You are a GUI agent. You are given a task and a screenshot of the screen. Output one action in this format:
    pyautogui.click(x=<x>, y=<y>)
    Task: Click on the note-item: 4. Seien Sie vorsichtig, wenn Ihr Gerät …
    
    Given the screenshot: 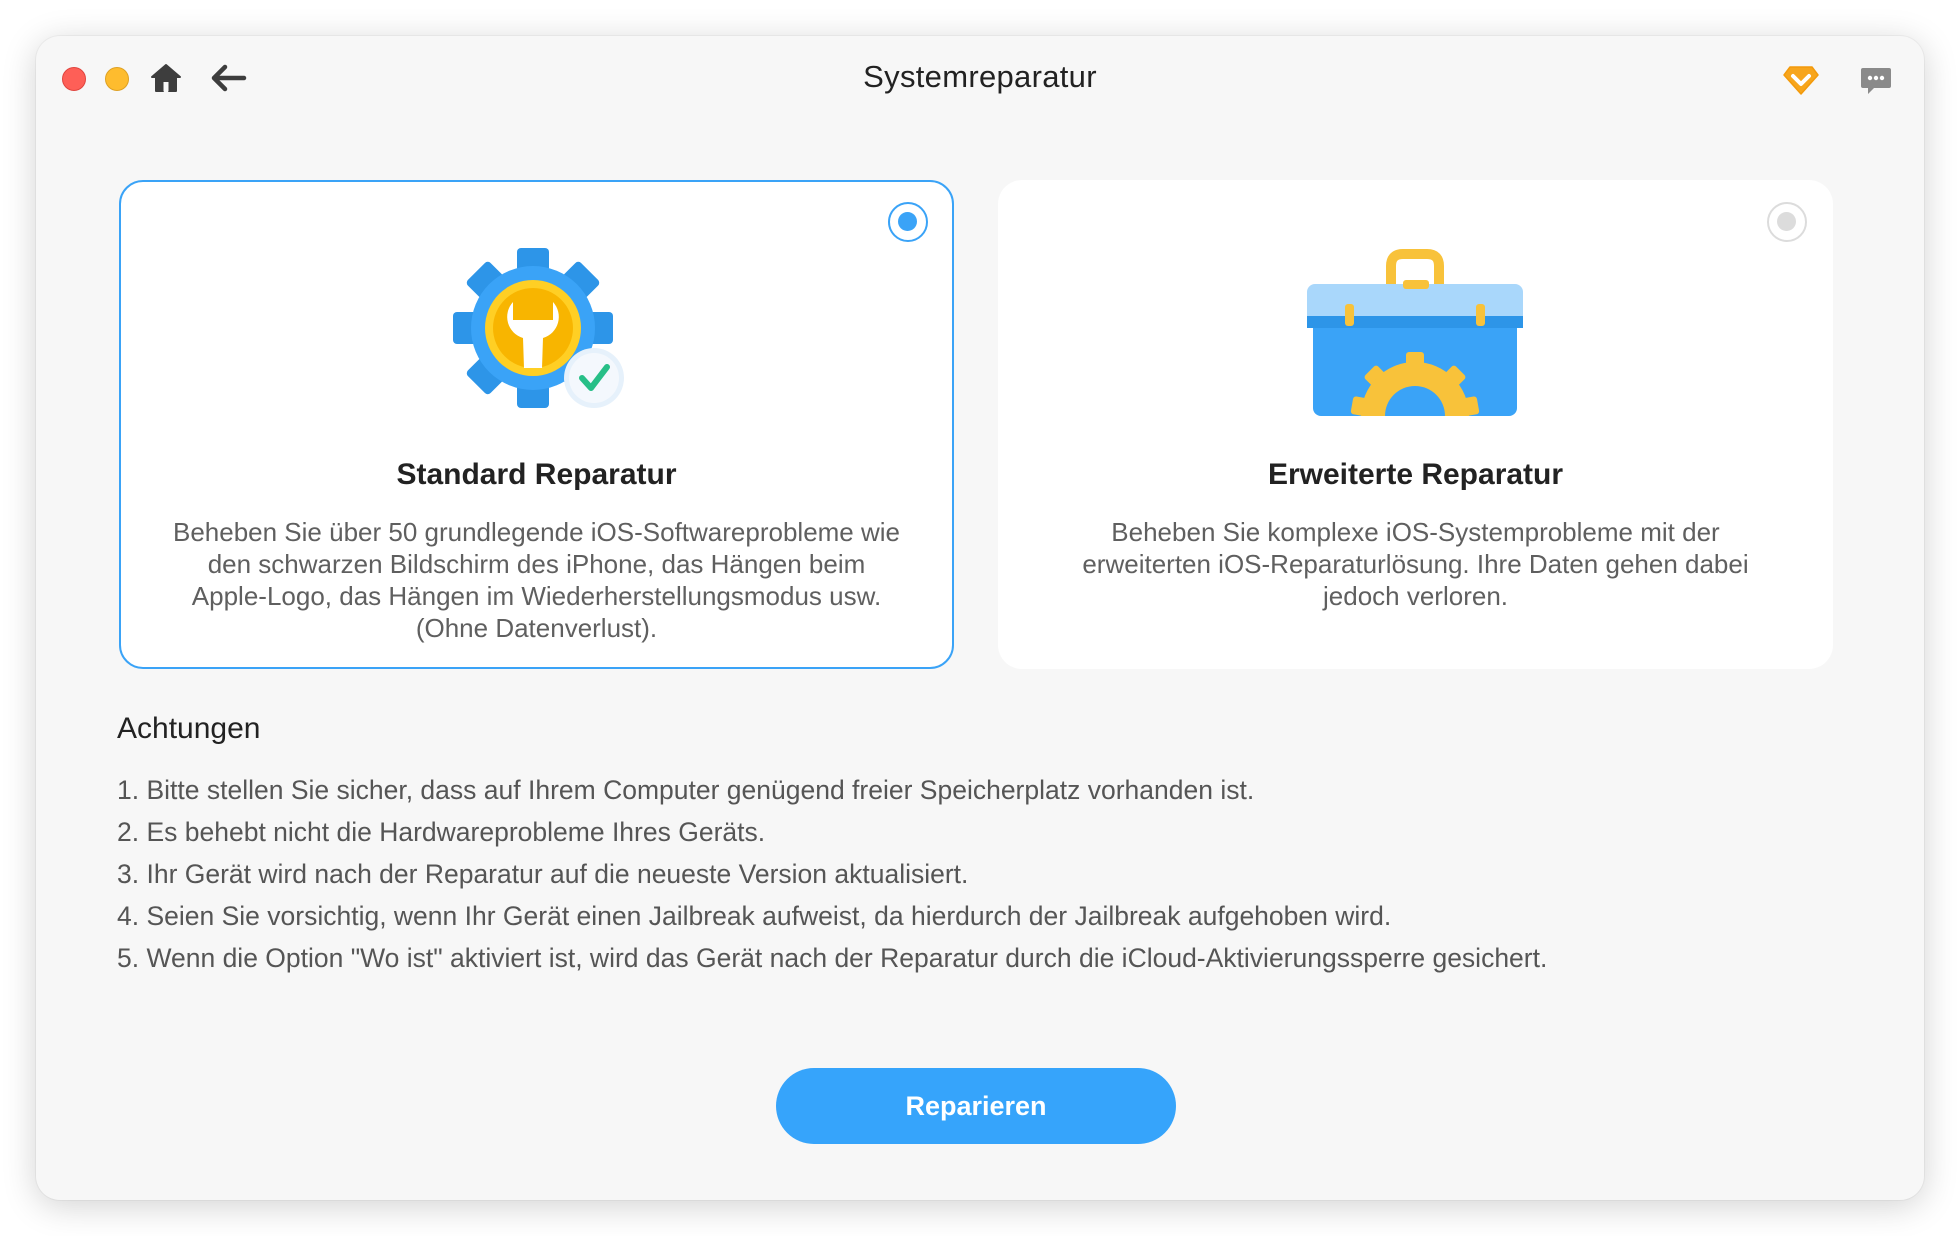 What is the action you would take?
    pyautogui.click(x=754, y=916)
    